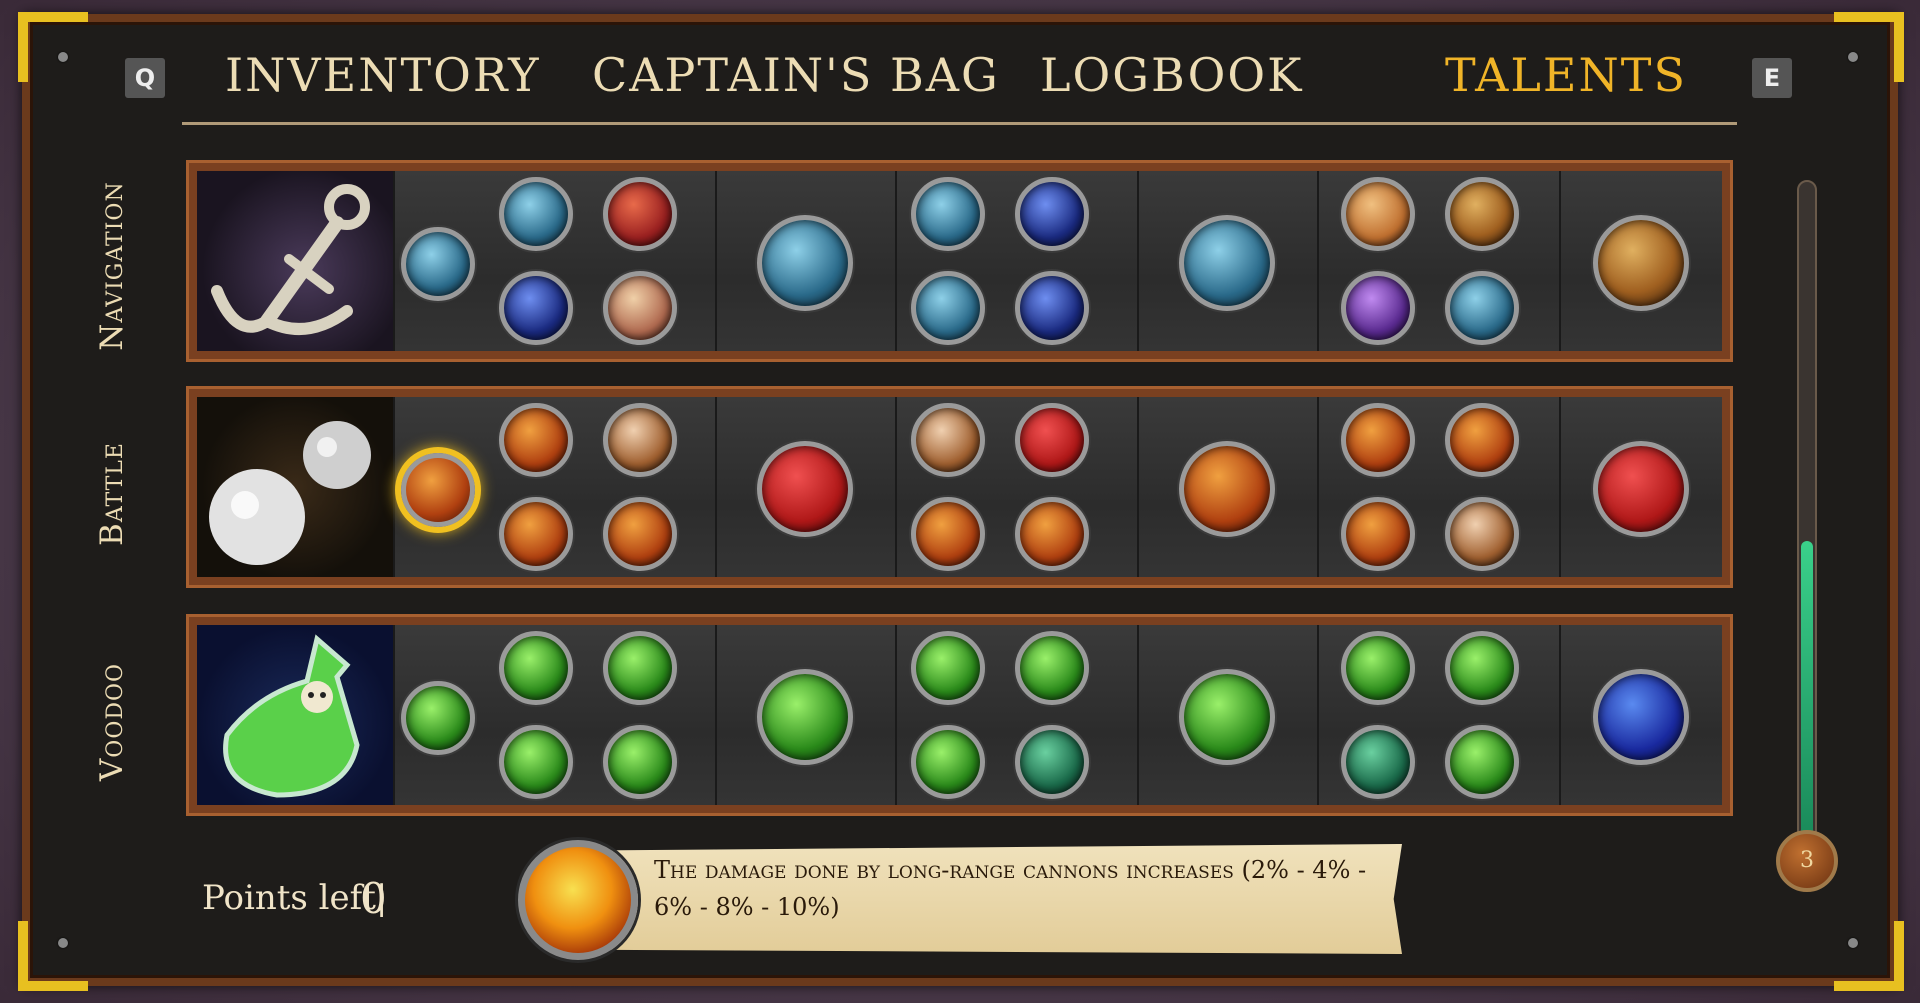 The width and height of the screenshot is (1920, 1003). What do you see at coordinates (112, 722) in the screenshot?
I see `row-label-voodoo: Voodoo` at bounding box center [112, 722].